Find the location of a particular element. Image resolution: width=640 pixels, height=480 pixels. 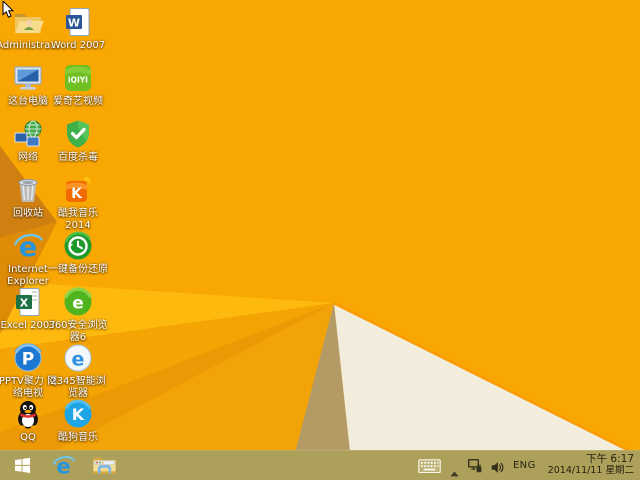

desktop-icon-label: 酷狗音乐 is located at coordinates (78, 437).